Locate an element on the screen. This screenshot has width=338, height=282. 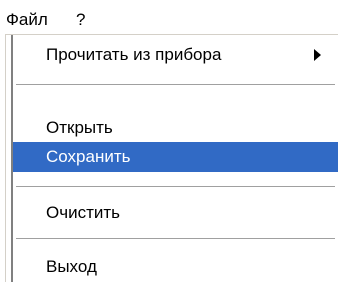
menu-item-label: Прочитать из прибора is located at coordinates (134, 54).